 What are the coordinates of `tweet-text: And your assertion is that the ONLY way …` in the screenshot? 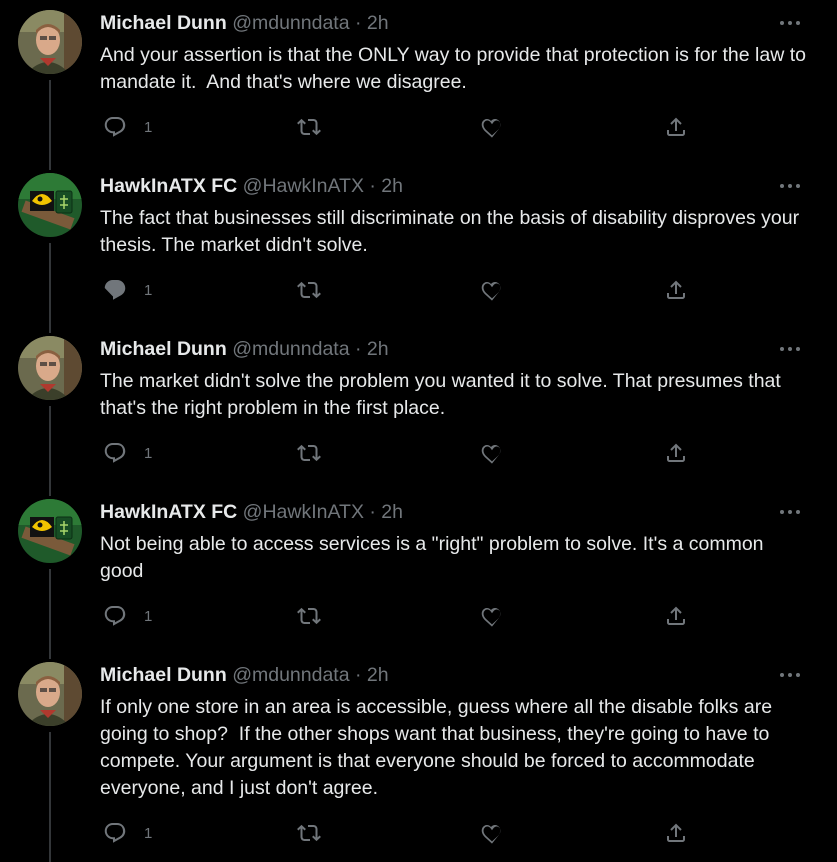 It's located at (456, 68).